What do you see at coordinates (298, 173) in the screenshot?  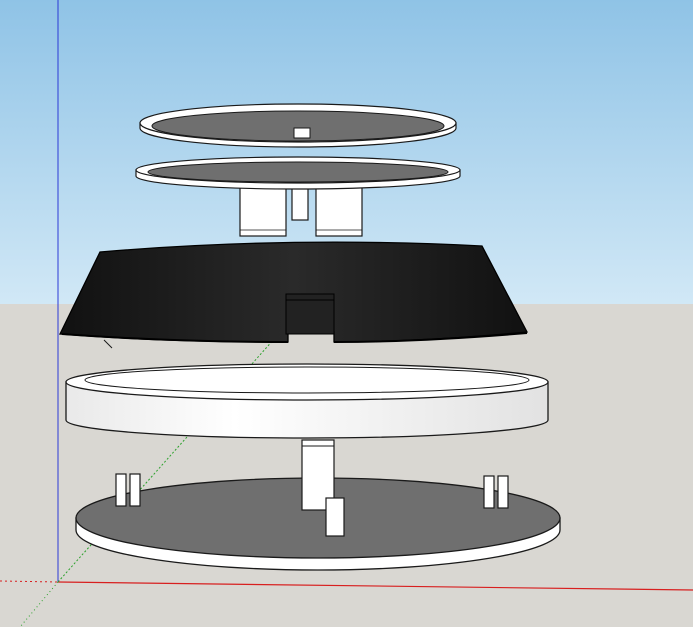 I see `second-disc` at bounding box center [298, 173].